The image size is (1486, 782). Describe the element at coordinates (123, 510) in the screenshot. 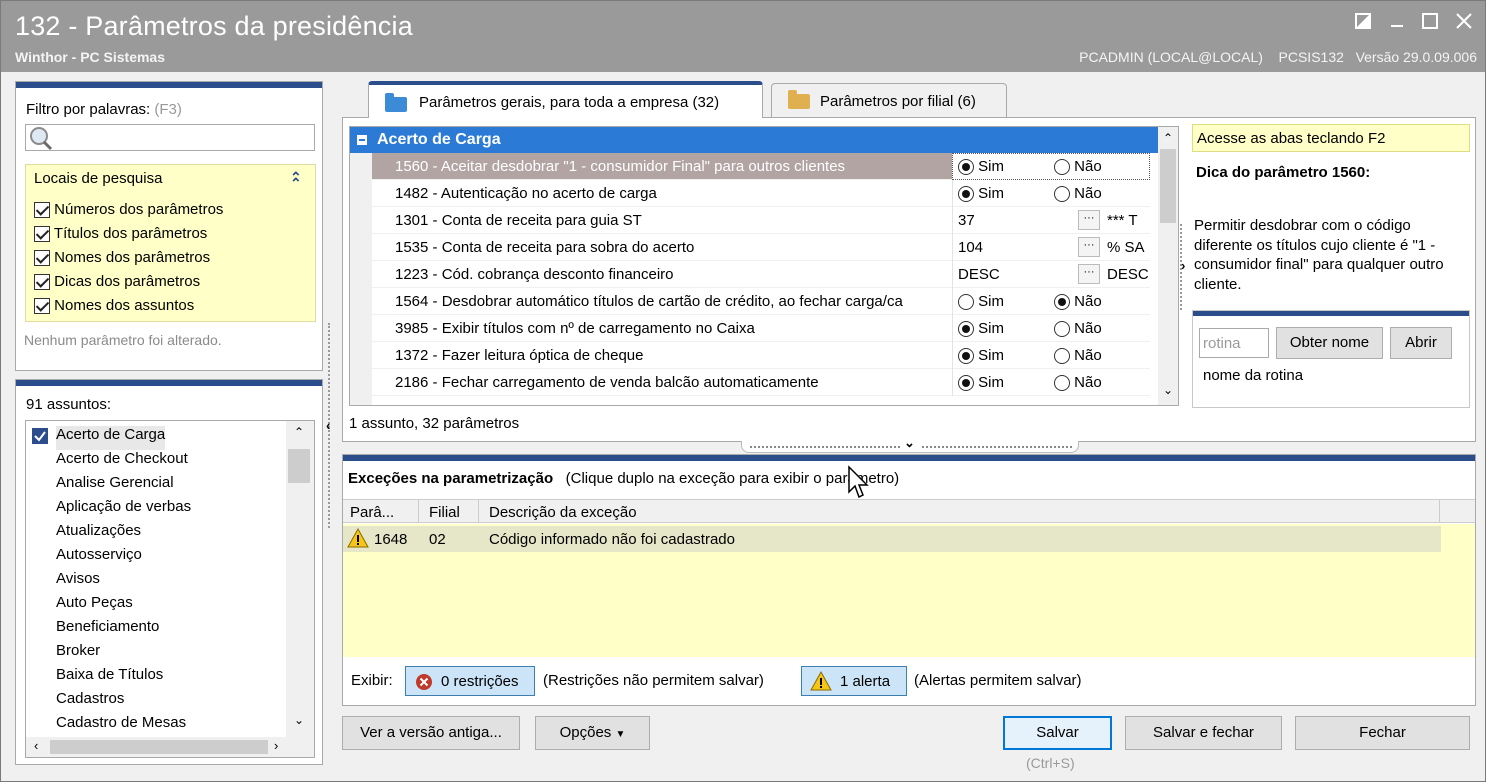

I see `list-item: Aplicação de verbas` at that location.